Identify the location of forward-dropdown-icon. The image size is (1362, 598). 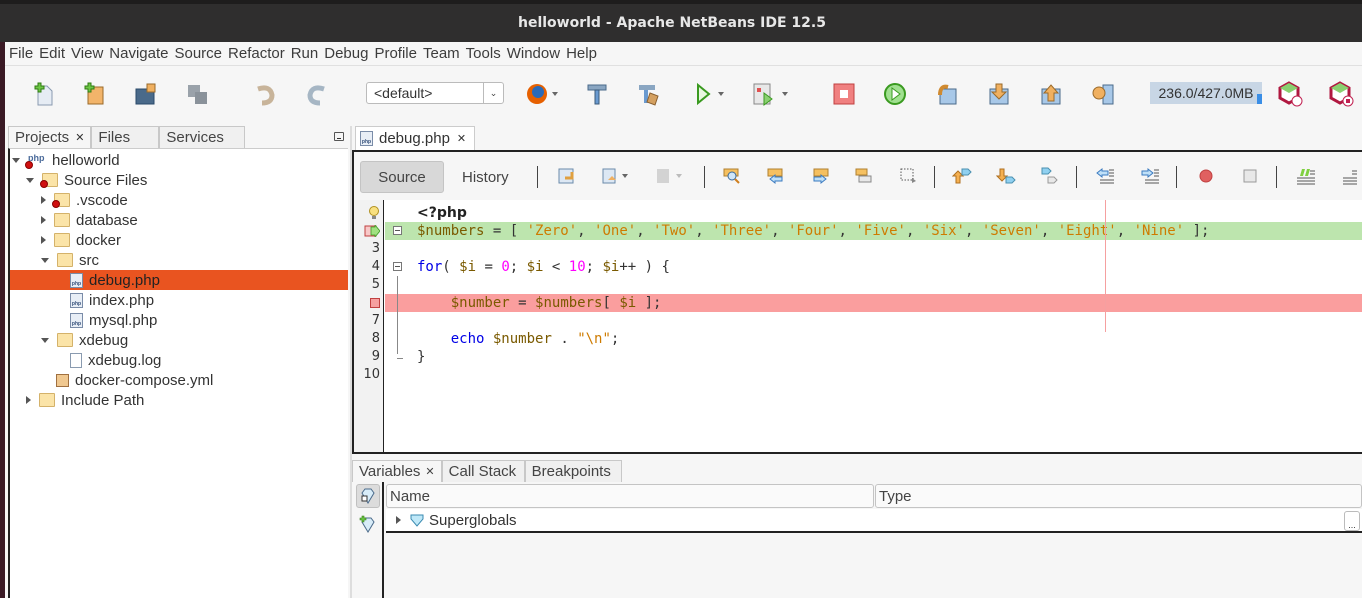
(679, 176).